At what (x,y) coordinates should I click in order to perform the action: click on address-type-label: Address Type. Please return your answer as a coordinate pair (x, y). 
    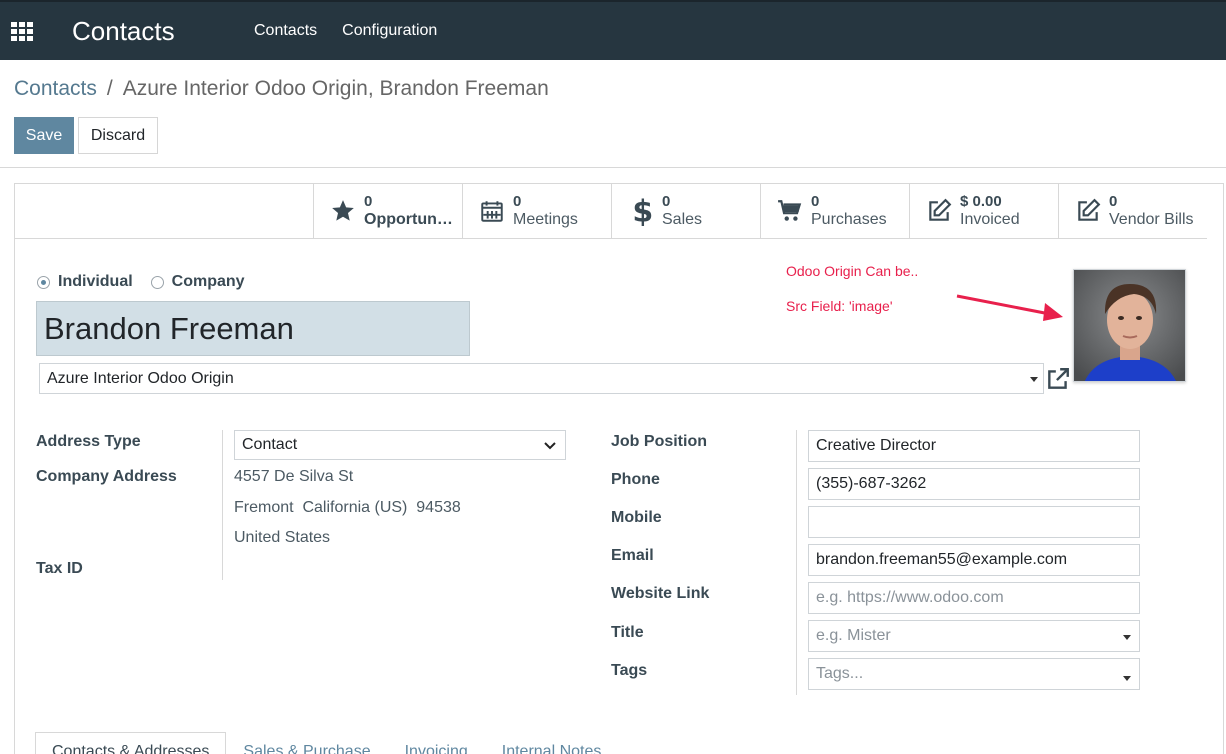
    Looking at the image, I should click on (88, 441).